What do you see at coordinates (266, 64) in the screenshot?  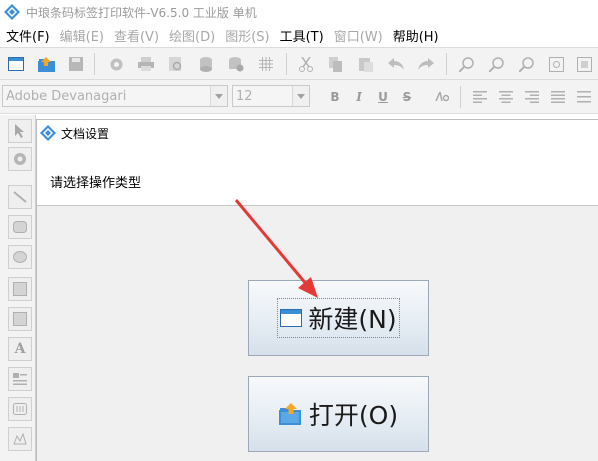 I see `grid-icon` at bounding box center [266, 64].